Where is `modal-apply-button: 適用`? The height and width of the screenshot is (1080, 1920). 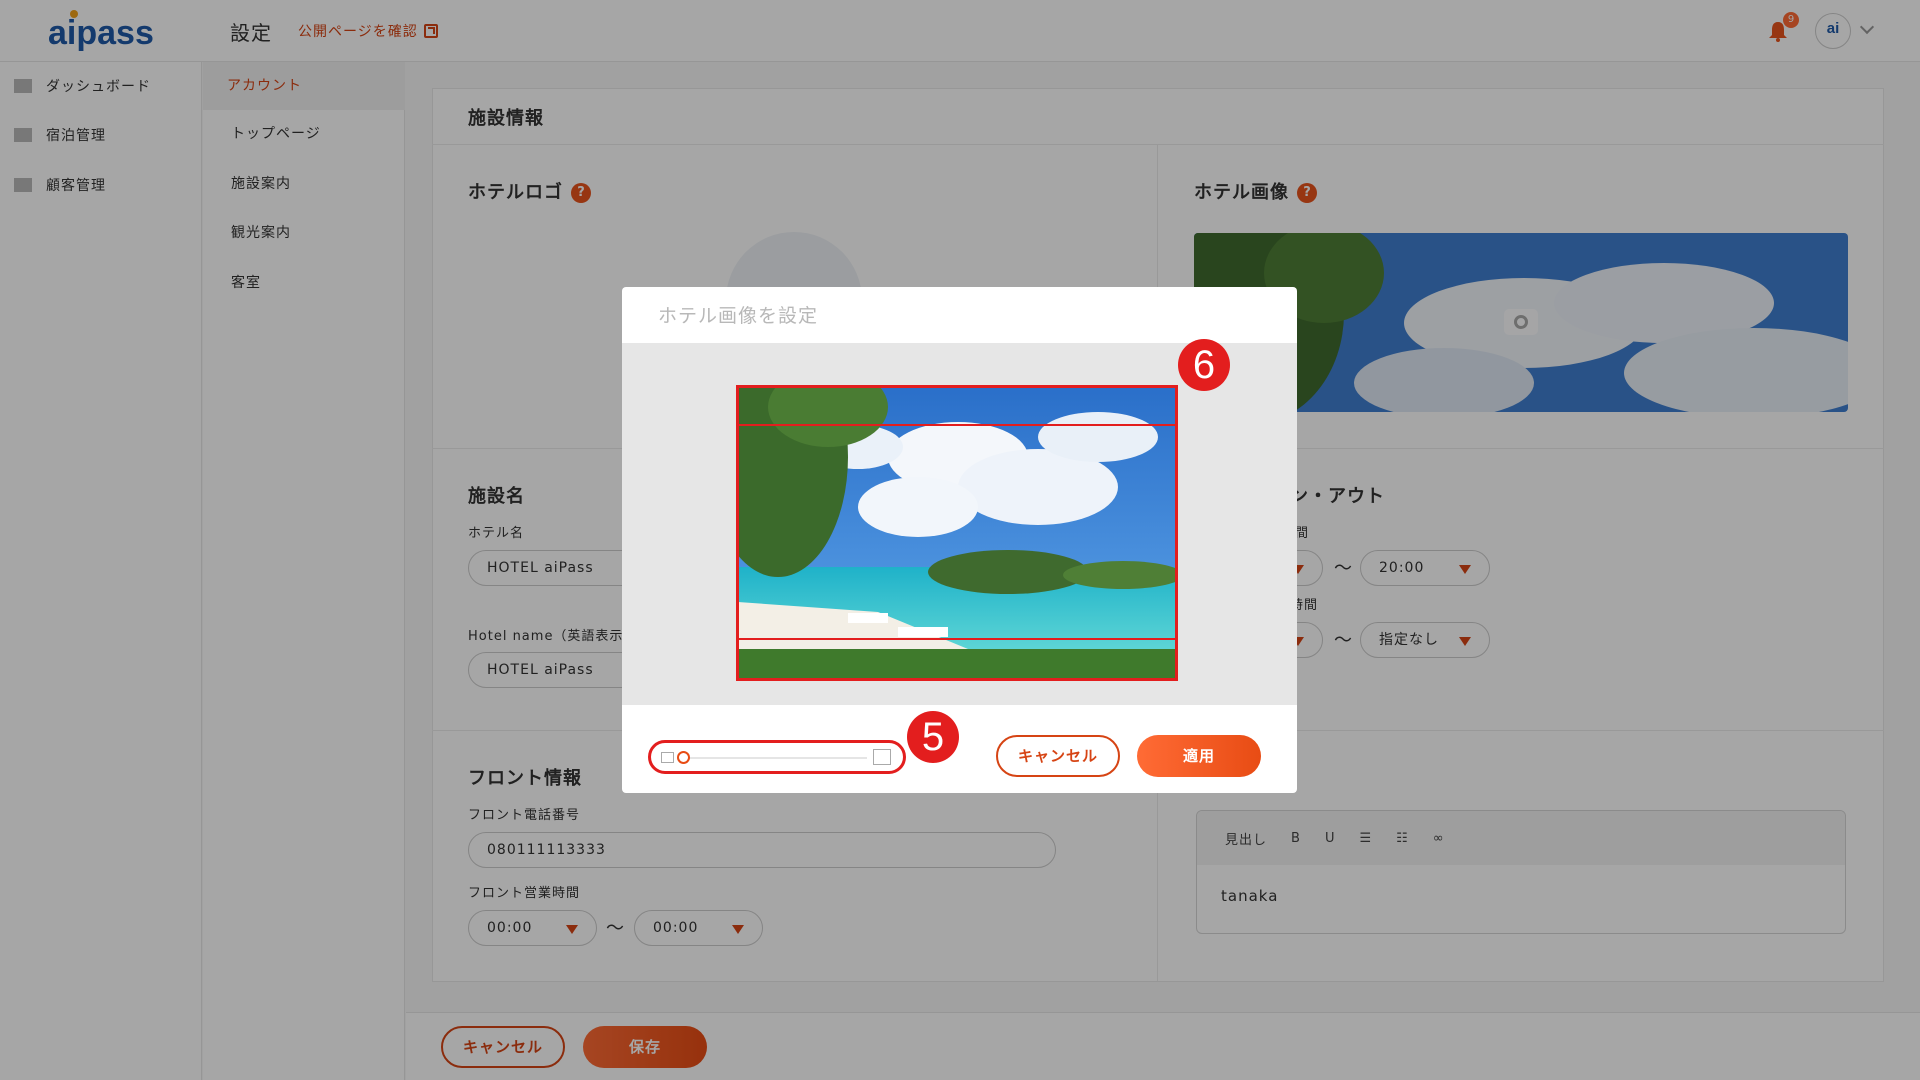
modal-apply-button: 適用 is located at coordinates (1199, 756).